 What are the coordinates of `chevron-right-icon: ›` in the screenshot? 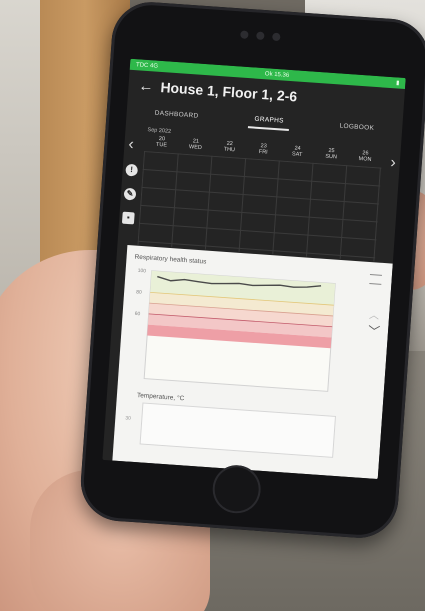 It's located at (393, 163).